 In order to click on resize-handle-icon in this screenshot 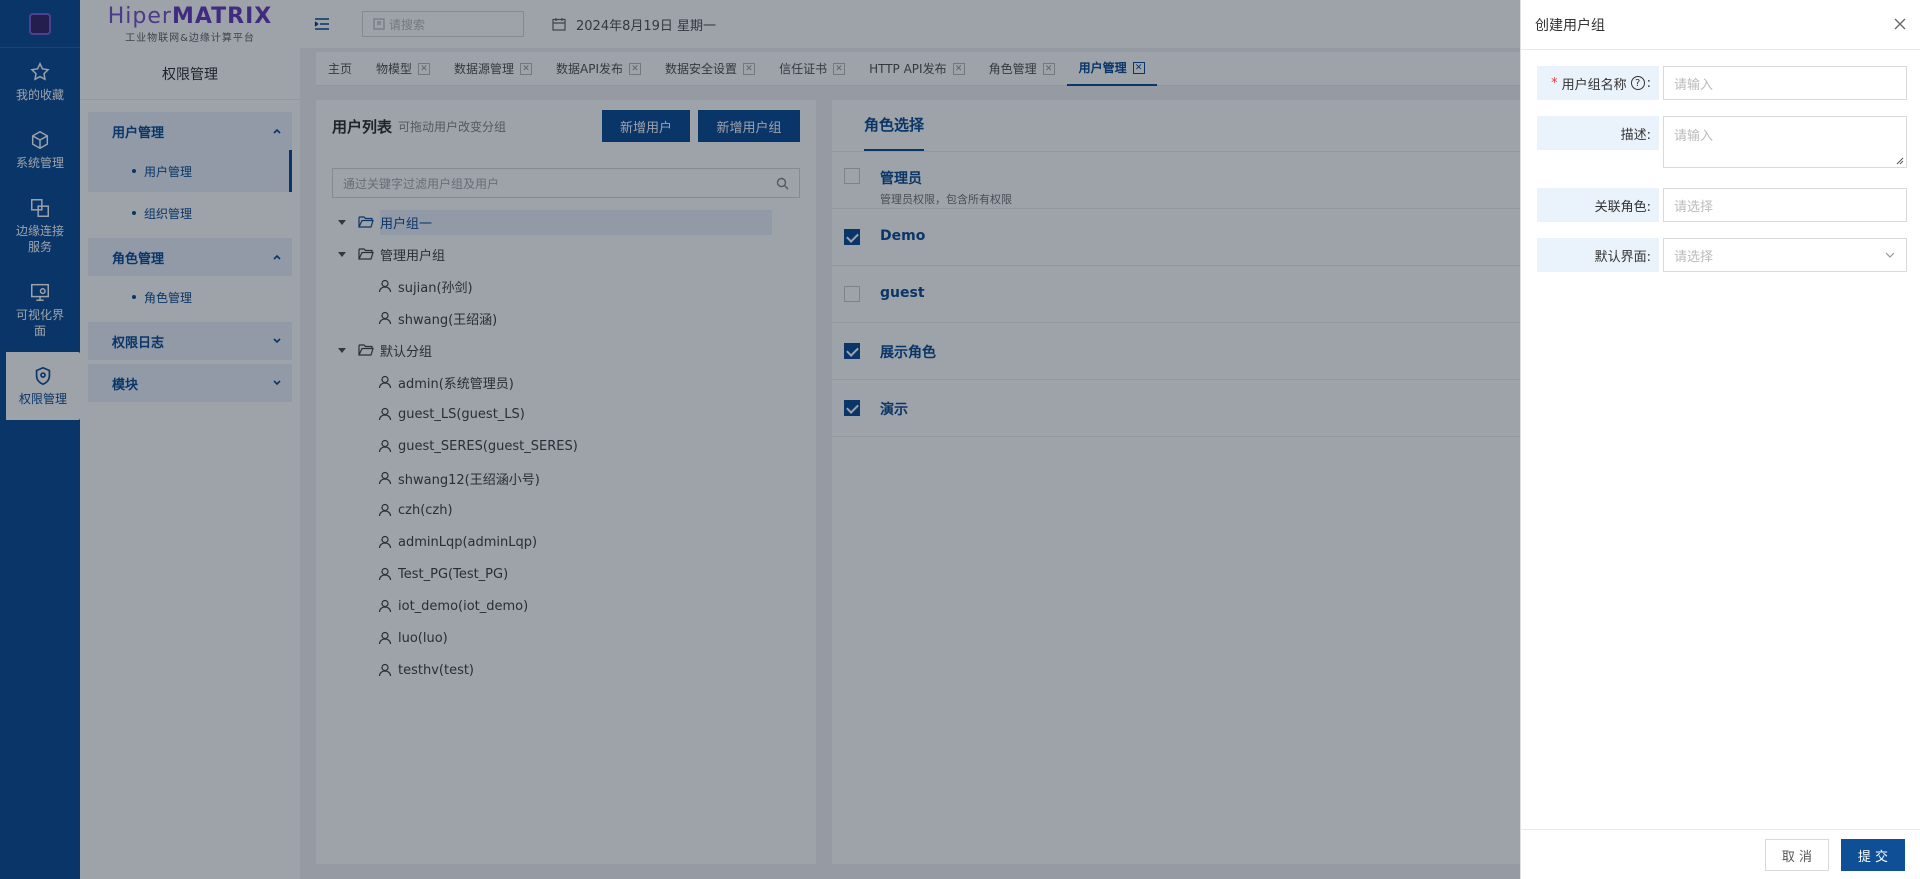, I will do `click(1900, 161)`.